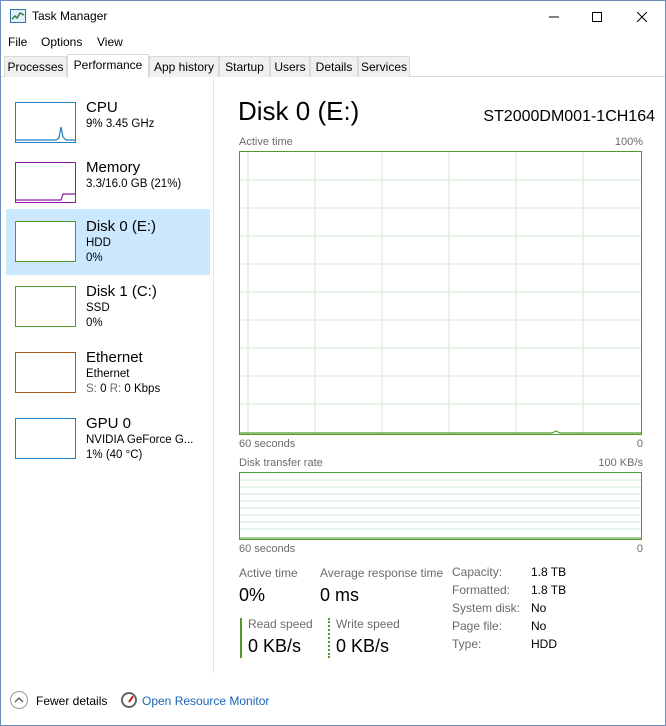  What do you see at coordinates (45, 306) in the screenshot?
I see `disk-1-thumbnail-graph` at bounding box center [45, 306].